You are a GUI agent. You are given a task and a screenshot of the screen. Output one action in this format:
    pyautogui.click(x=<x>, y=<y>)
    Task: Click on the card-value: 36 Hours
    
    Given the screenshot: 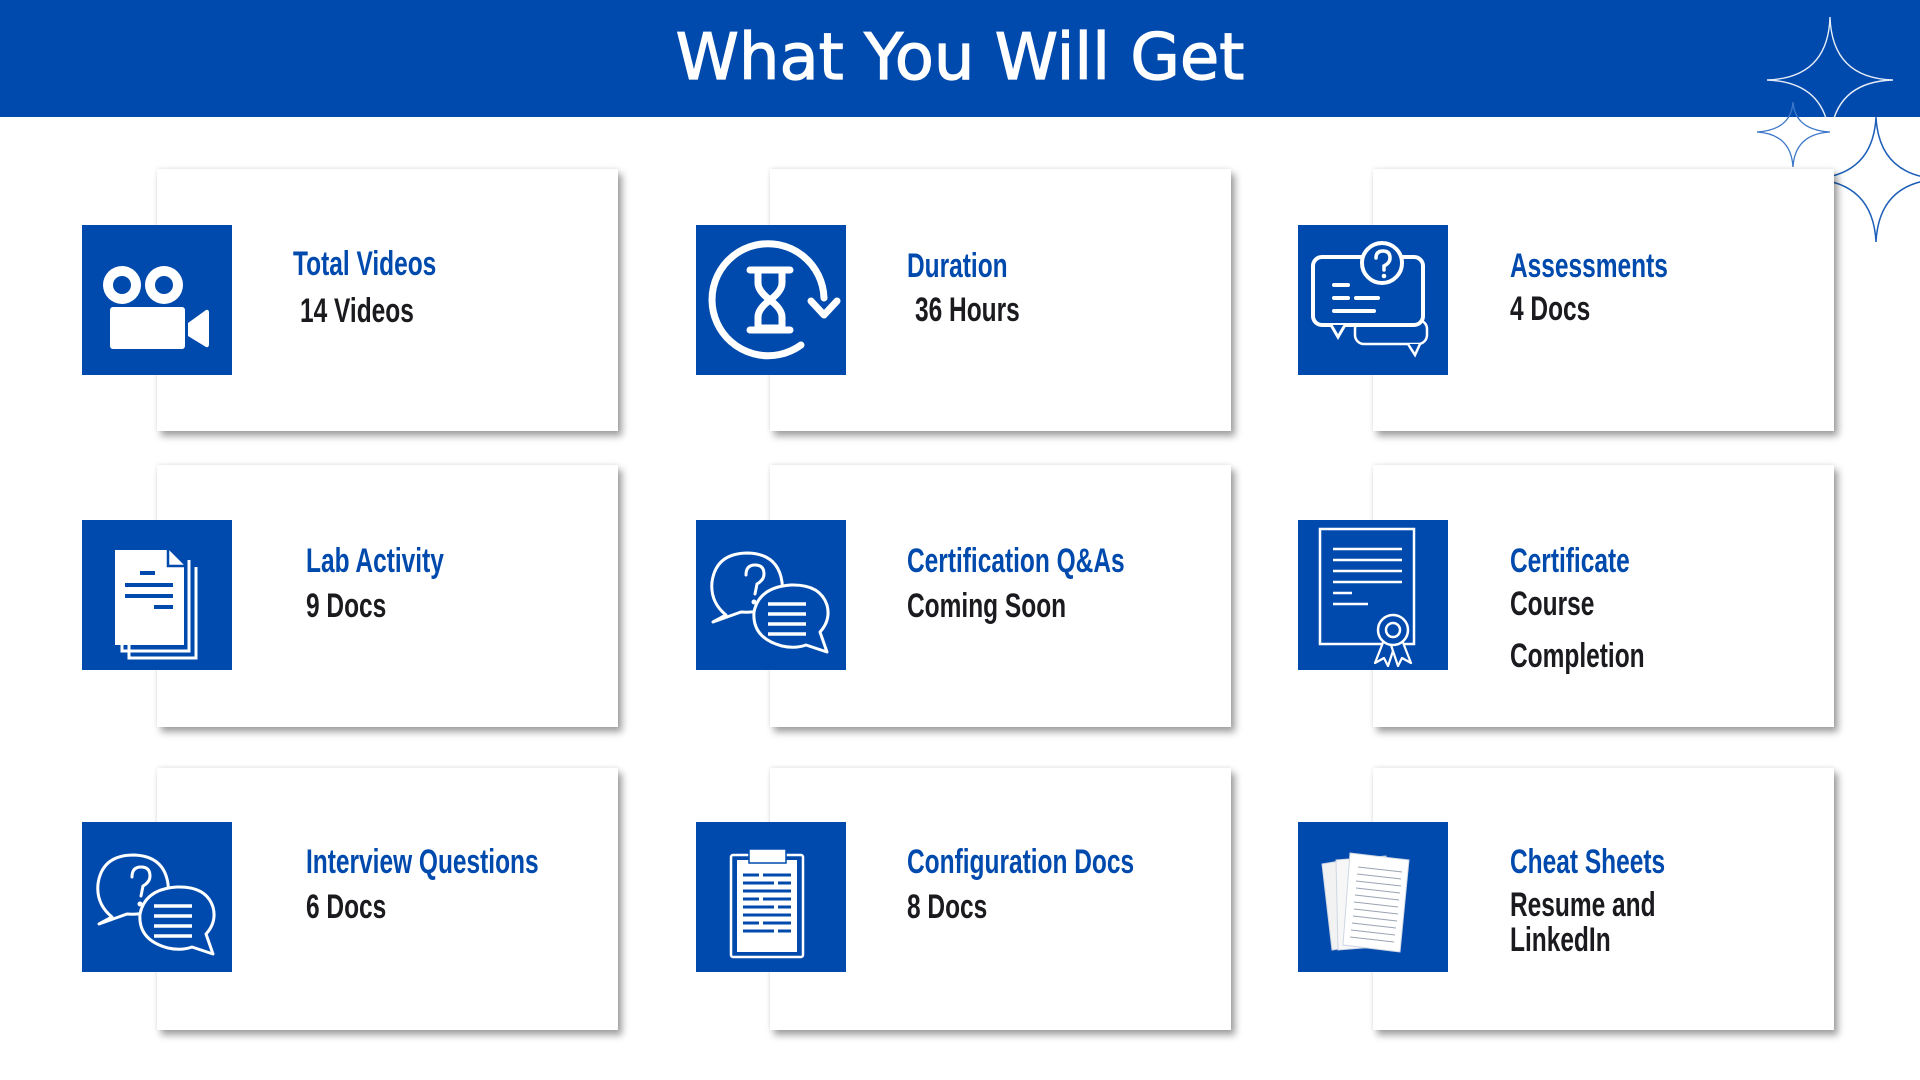 What is the action you would take?
    pyautogui.click(x=967, y=310)
    